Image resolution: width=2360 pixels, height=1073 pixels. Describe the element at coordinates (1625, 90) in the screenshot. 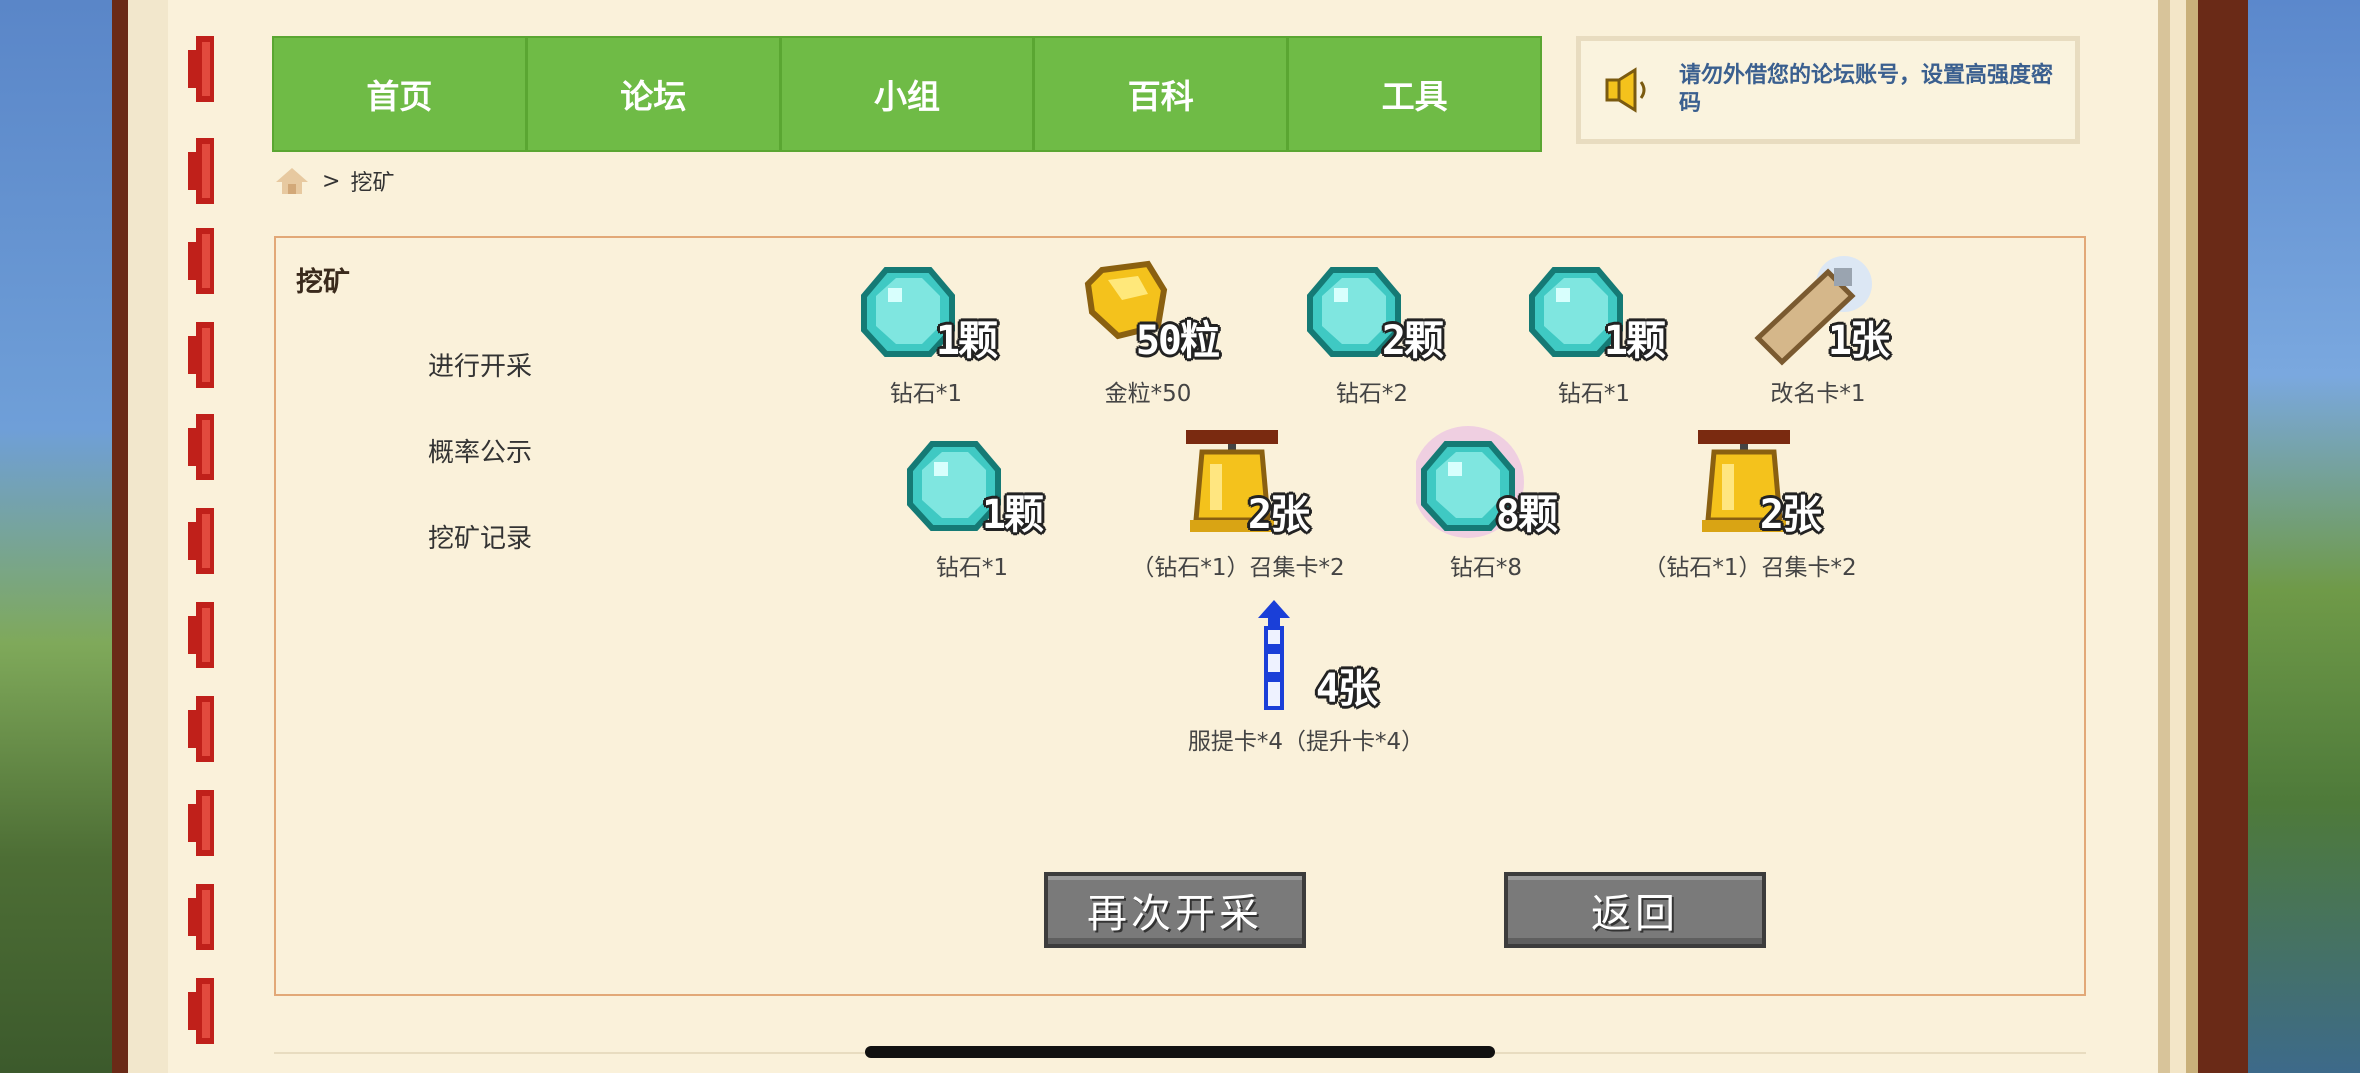

I see `speaker-icon` at that location.